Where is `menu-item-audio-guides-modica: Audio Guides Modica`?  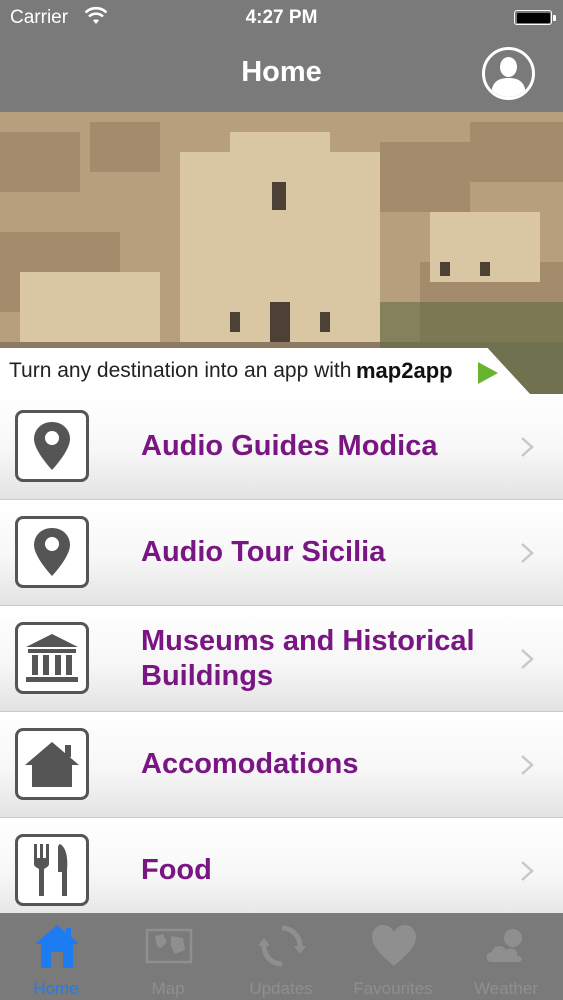 menu-item-audio-guides-modica: Audio Guides Modica is located at coordinates (281, 447).